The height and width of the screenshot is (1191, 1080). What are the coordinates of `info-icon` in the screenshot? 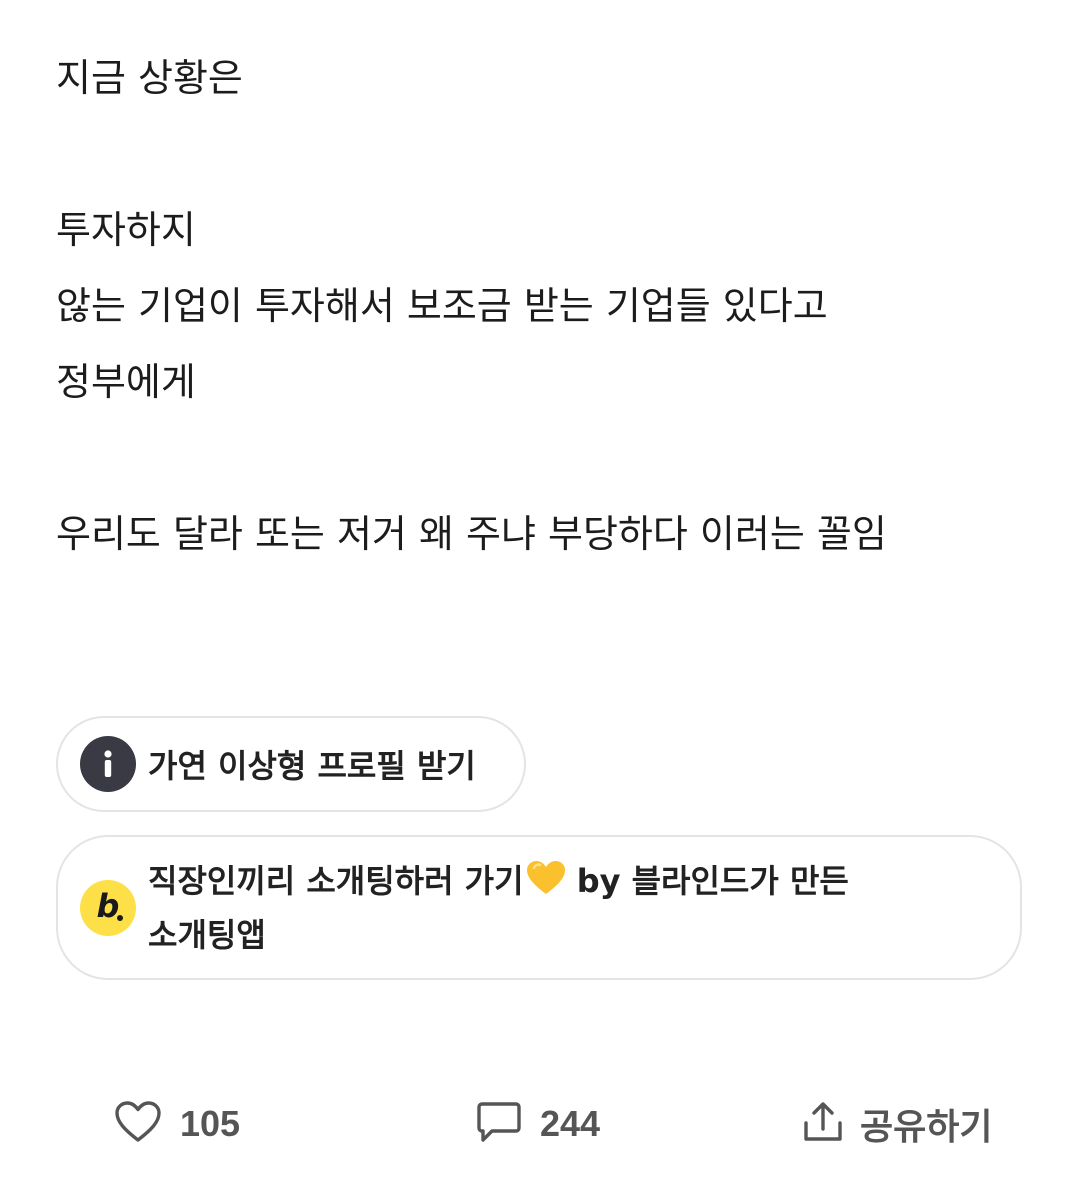 It's located at (108, 764).